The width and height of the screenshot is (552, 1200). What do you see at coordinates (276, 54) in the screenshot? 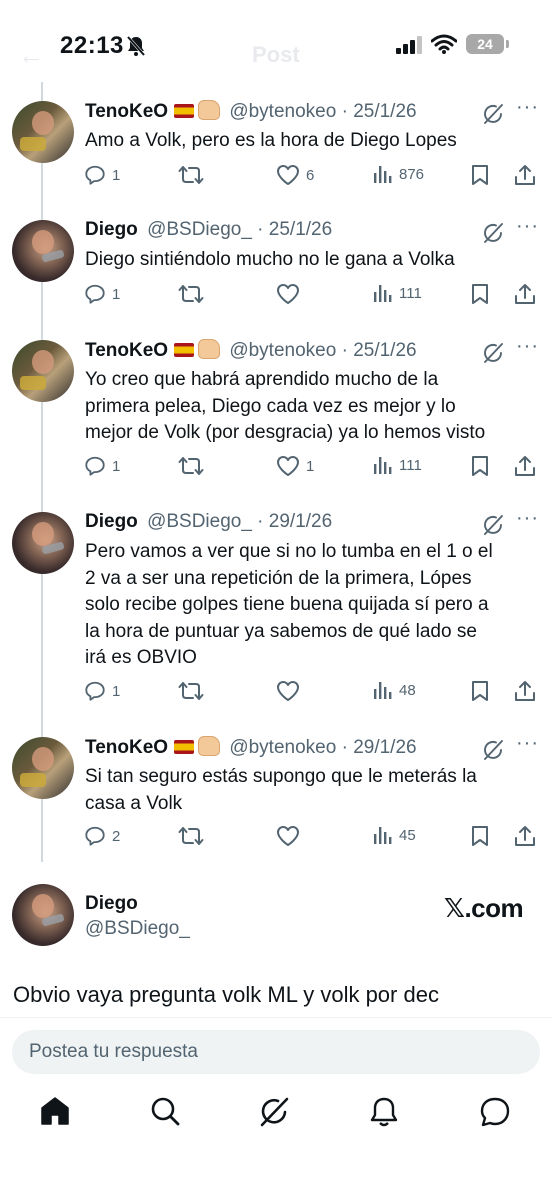
I see `page-title: Post` at bounding box center [276, 54].